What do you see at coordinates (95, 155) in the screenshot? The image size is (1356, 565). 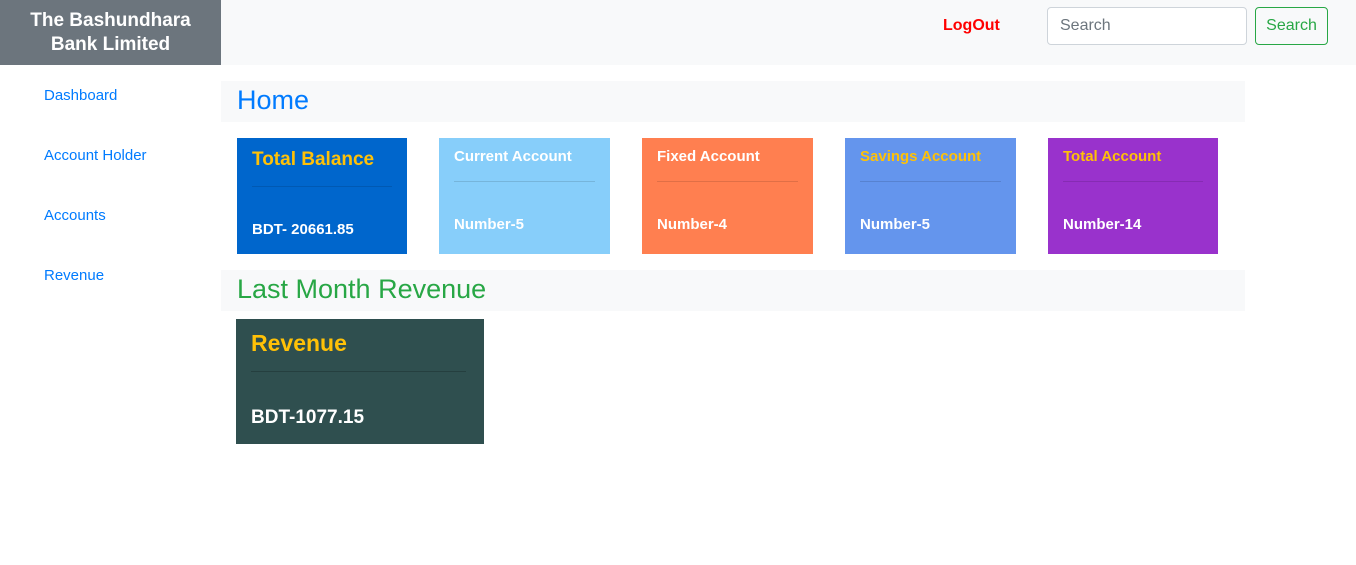 I see `sidebar-item-account-holder: Account Holder` at bounding box center [95, 155].